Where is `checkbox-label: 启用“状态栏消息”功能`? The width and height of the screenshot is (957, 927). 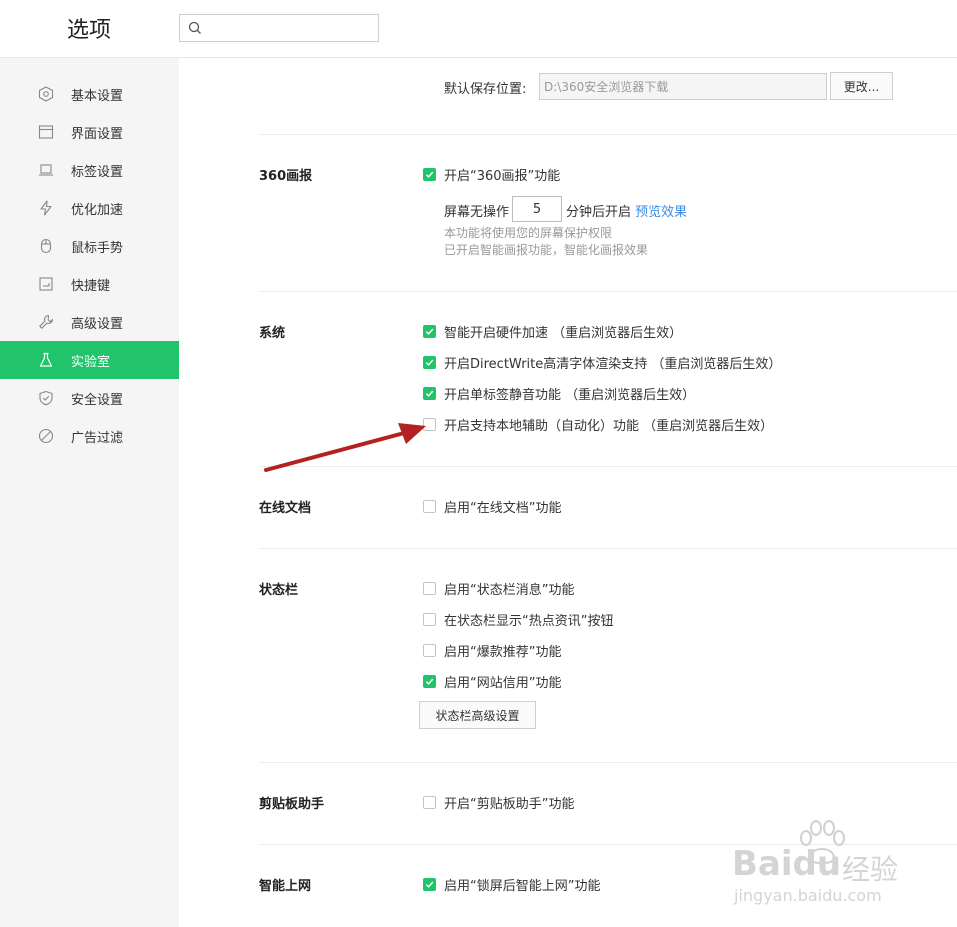
checkbox-label: 启用“状态栏消息”功能 is located at coordinates (509, 590).